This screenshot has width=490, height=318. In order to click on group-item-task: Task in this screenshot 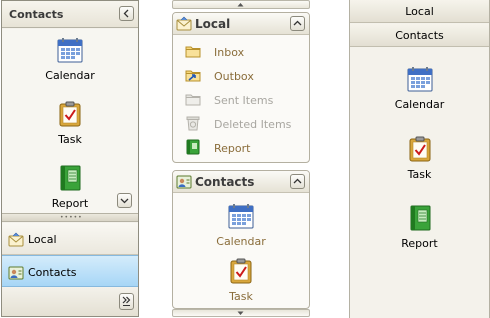, I will do `click(241, 280)`.